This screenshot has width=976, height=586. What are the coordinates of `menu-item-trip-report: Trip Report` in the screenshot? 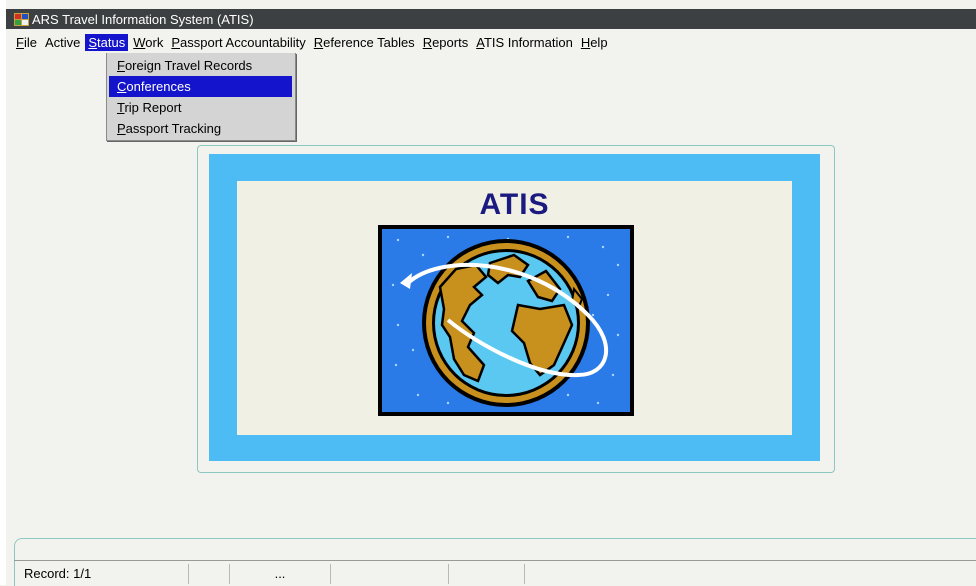 It's located at (200, 107).